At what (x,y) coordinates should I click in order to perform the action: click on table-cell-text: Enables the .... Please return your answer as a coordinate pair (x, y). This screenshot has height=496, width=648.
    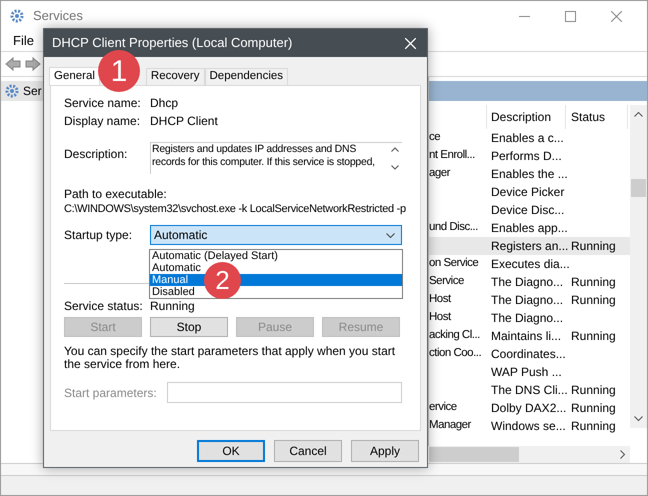
    Looking at the image, I should click on (528, 174).